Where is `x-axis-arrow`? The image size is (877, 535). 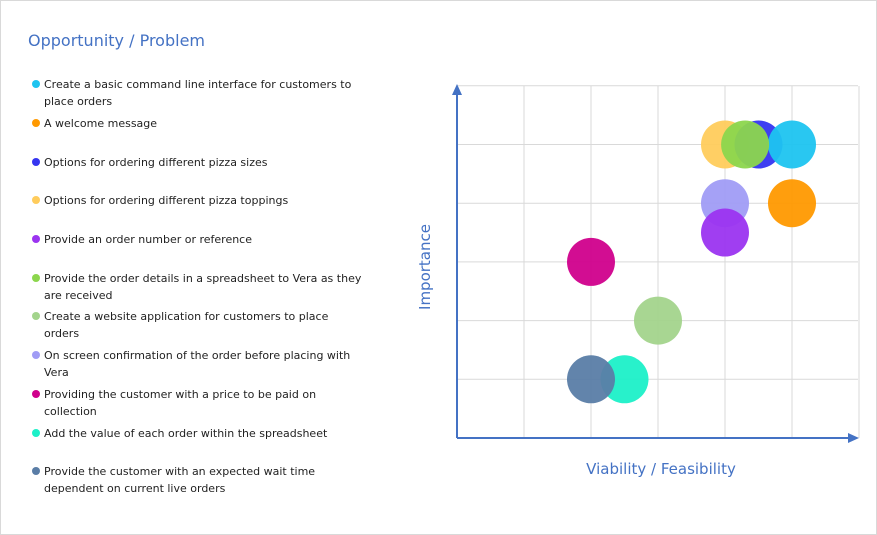
x-axis-arrow is located at coordinates (853, 438).